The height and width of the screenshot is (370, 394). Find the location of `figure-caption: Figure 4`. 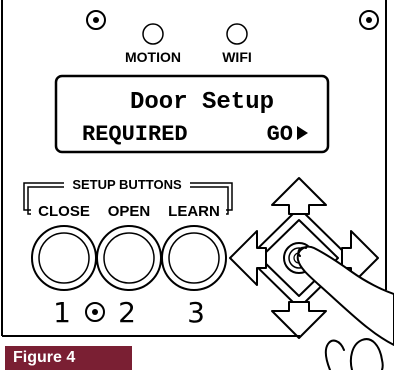

figure-caption: Figure 4 is located at coordinates (68, 358).